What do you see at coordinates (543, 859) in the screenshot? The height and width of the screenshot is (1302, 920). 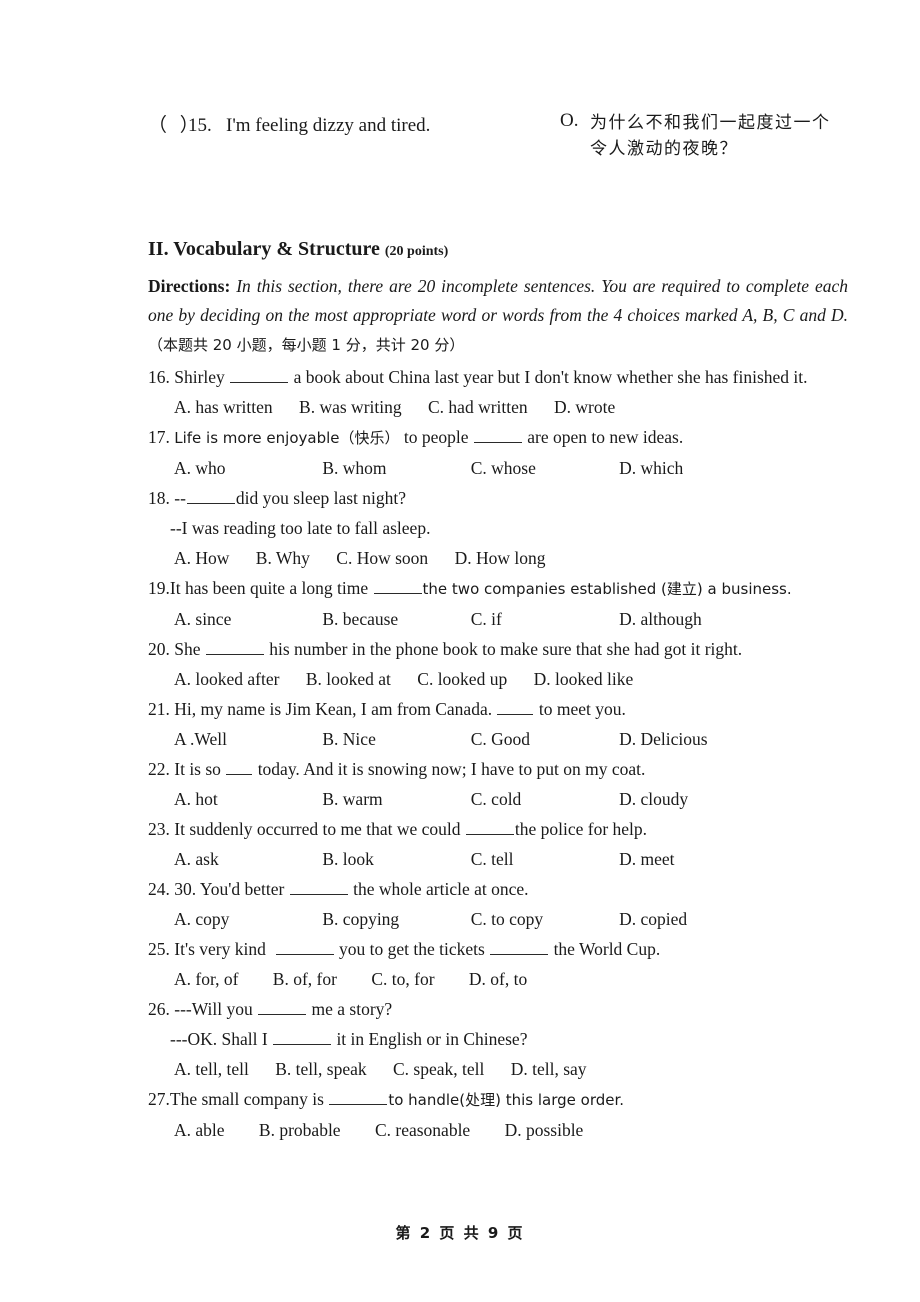 I see `option-c: C. tell` at bounding box center [543, 859].